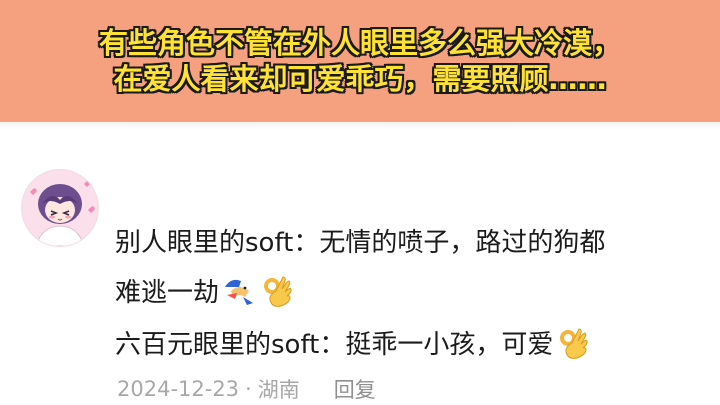 This screenshot has height=405, width=720. I want to click on comment-line-2-text: 难逃一劫, so click(167, 293).